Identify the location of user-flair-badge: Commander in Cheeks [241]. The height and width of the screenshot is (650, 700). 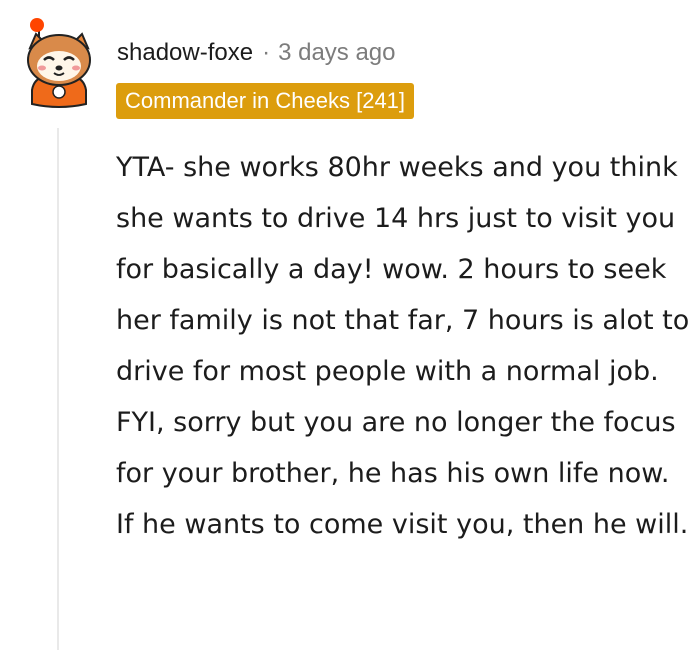
(265, 101).